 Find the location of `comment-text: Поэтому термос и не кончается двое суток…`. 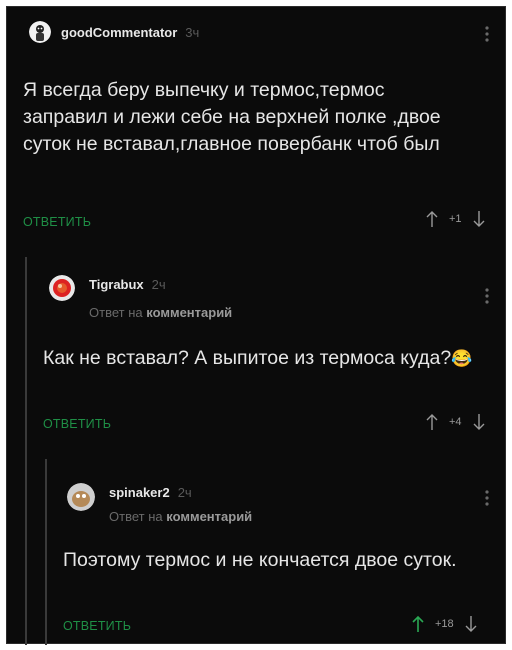

comment-text: Поэтому термос и не кончается двое суток… is located at coordinates (260, 560).